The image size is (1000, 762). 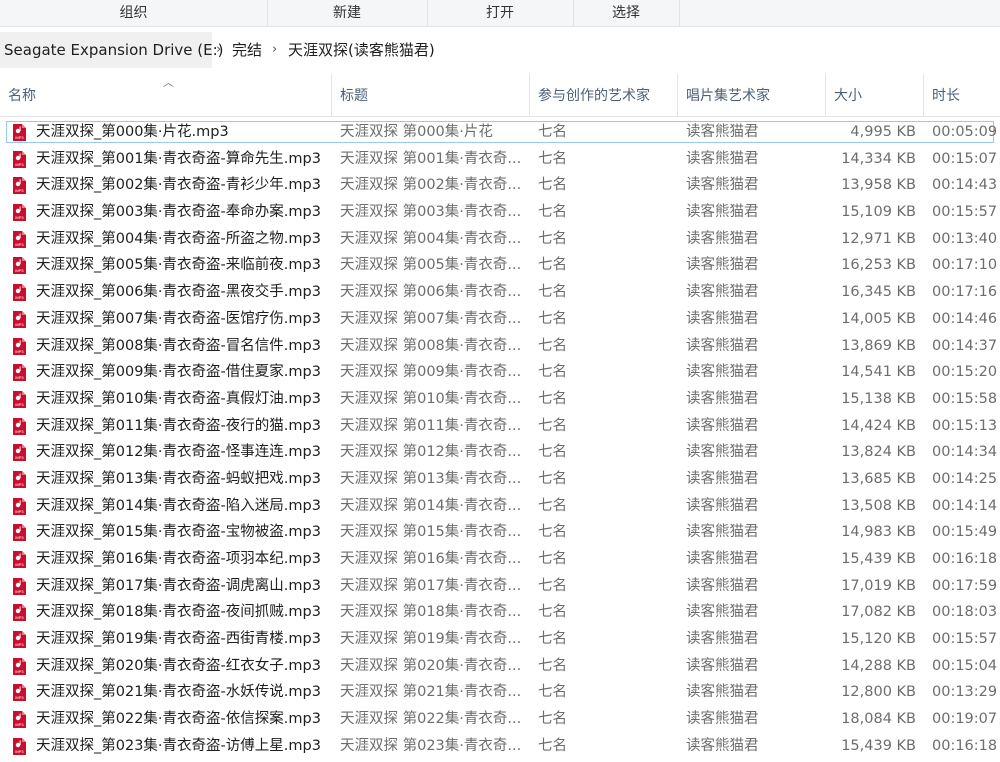 I want to click on file-size: 17,082 KB, so click(x=878, y=612).